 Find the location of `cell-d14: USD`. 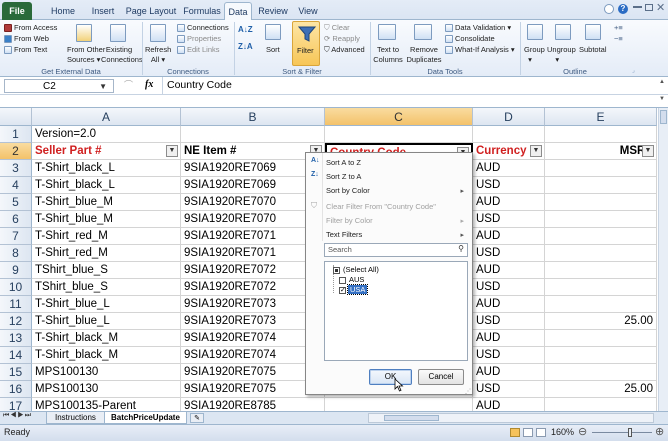

cell-d14: USD is located at coordinates (509, 355).